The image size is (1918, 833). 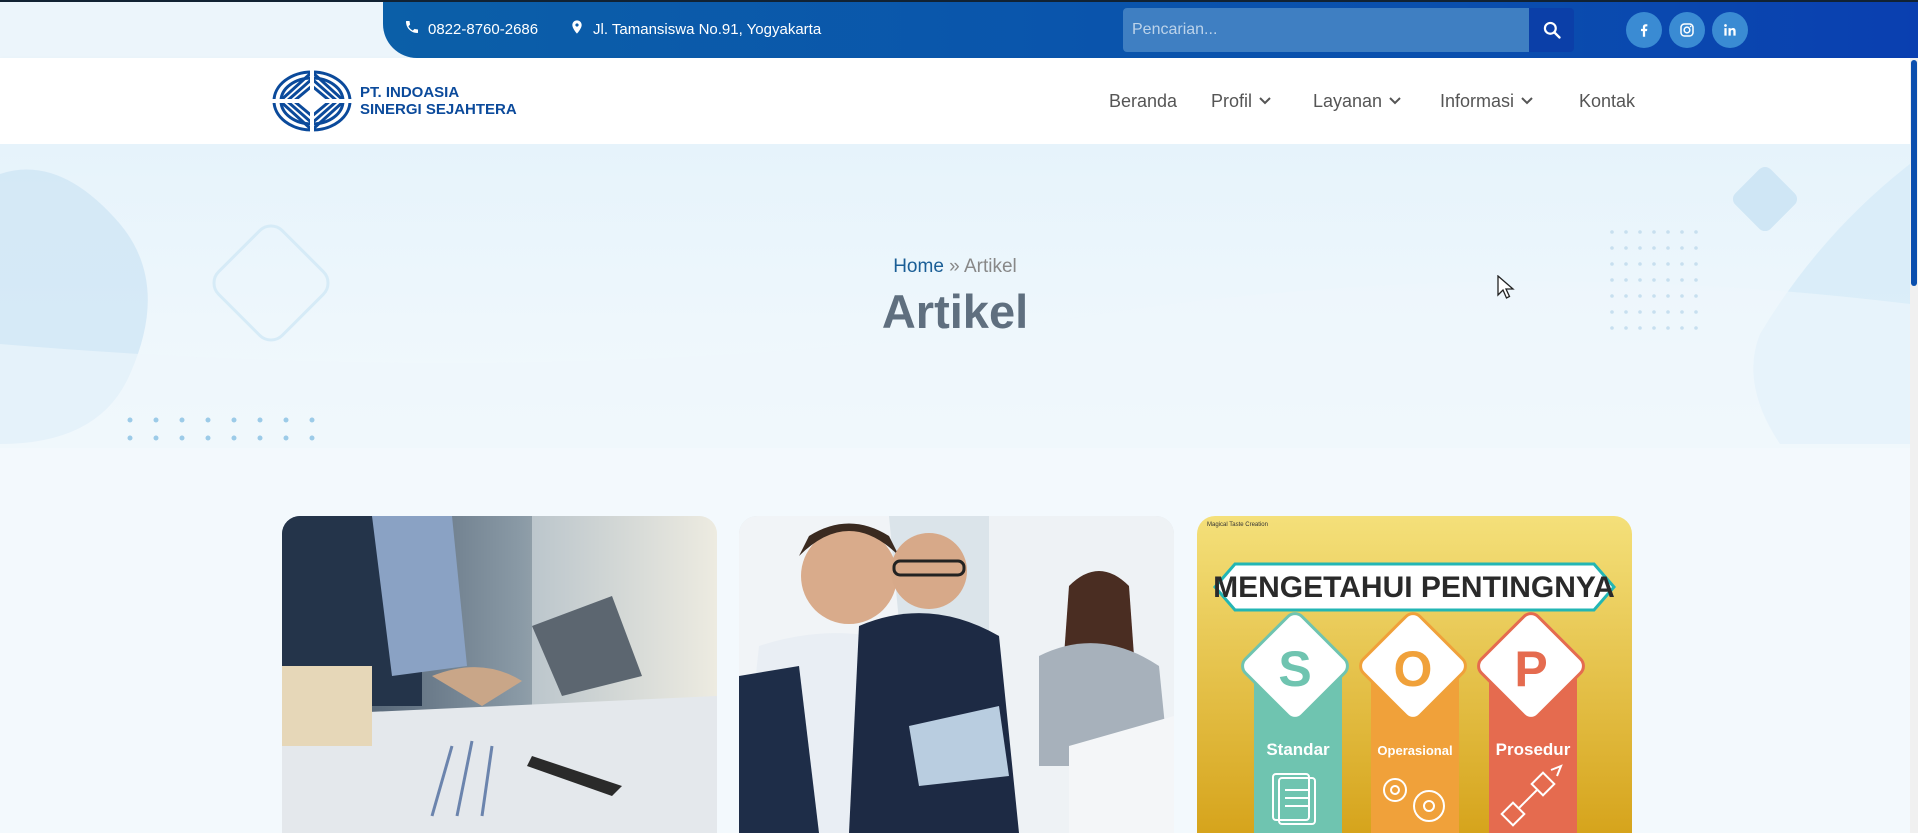 What do you see at coordinates (1294, 669) in the screenshot?
I see `sop-letter-s: S` at bounding box center [1294, 669].